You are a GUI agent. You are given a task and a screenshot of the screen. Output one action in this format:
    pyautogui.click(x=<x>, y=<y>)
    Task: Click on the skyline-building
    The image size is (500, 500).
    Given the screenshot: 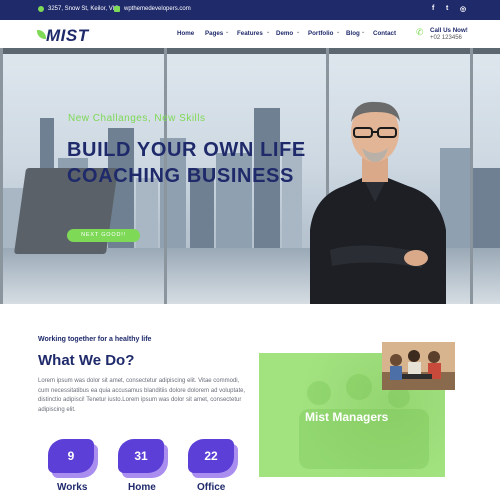 What is the action you would take?
    pyautogui.click(x=485, y=208)
    